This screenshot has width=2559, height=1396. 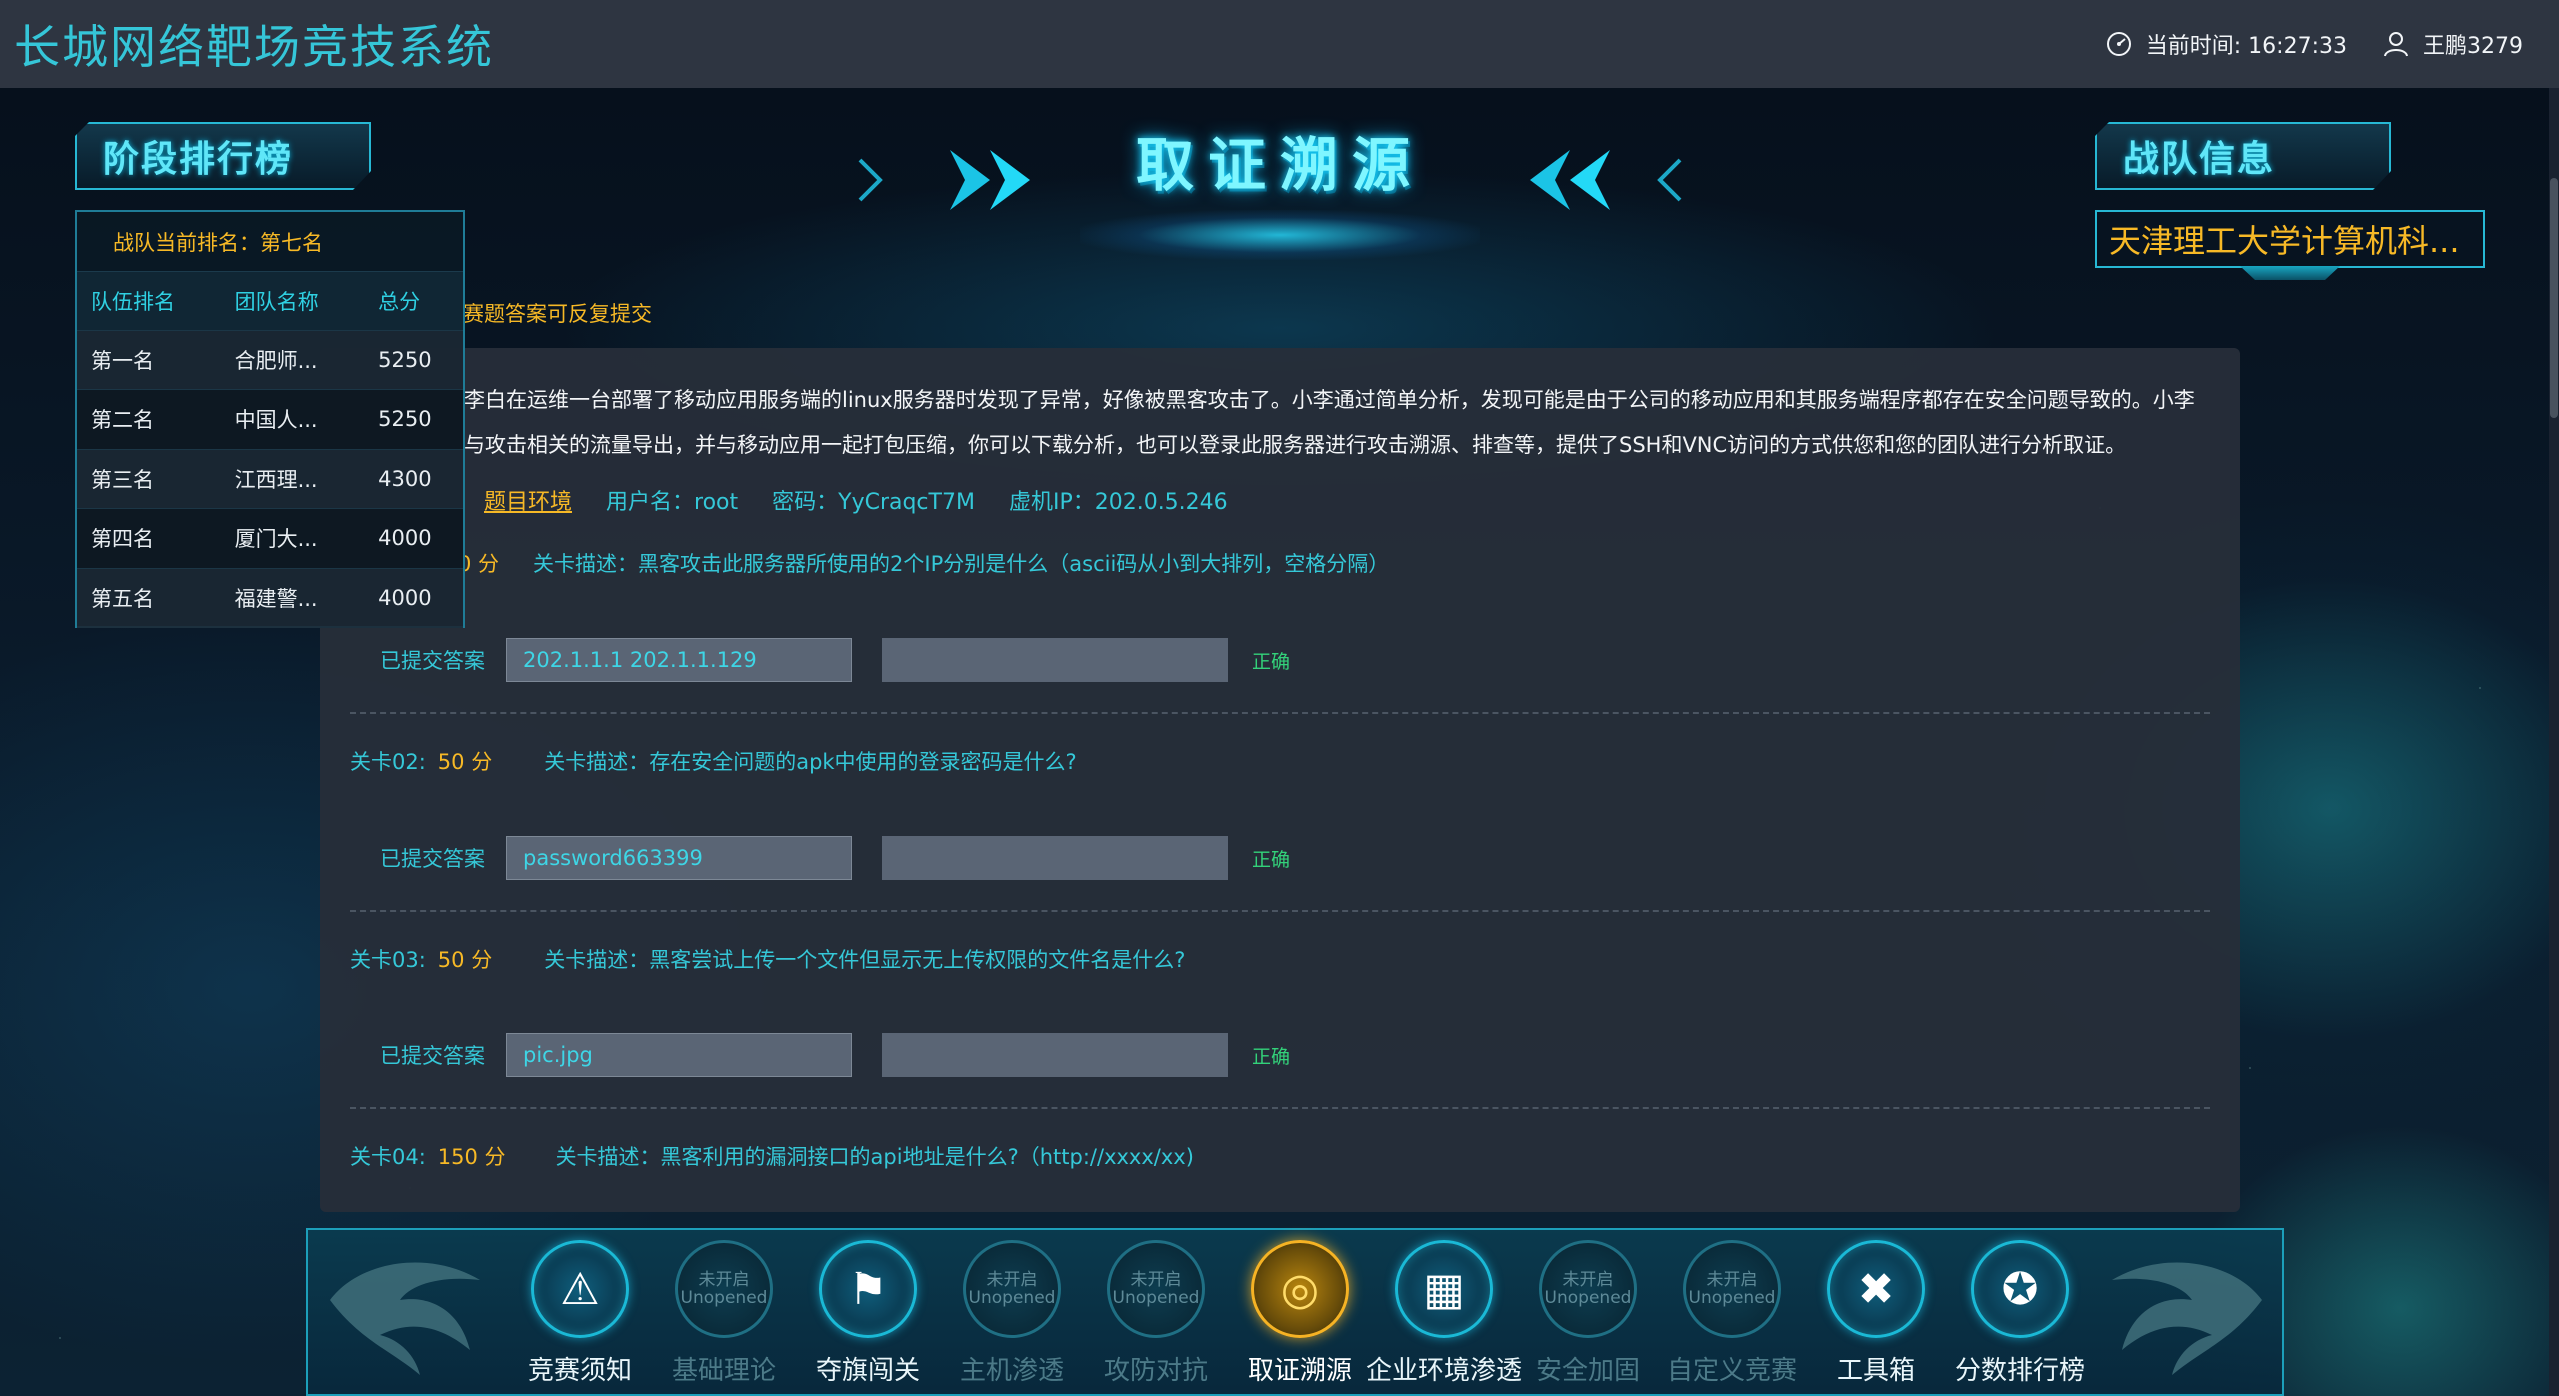 I want to click on level-description: 关卡描述：黑客利用的漏洞接口的api地址是什么?（http://xxxx/xx), so click(x=874, y=1157).